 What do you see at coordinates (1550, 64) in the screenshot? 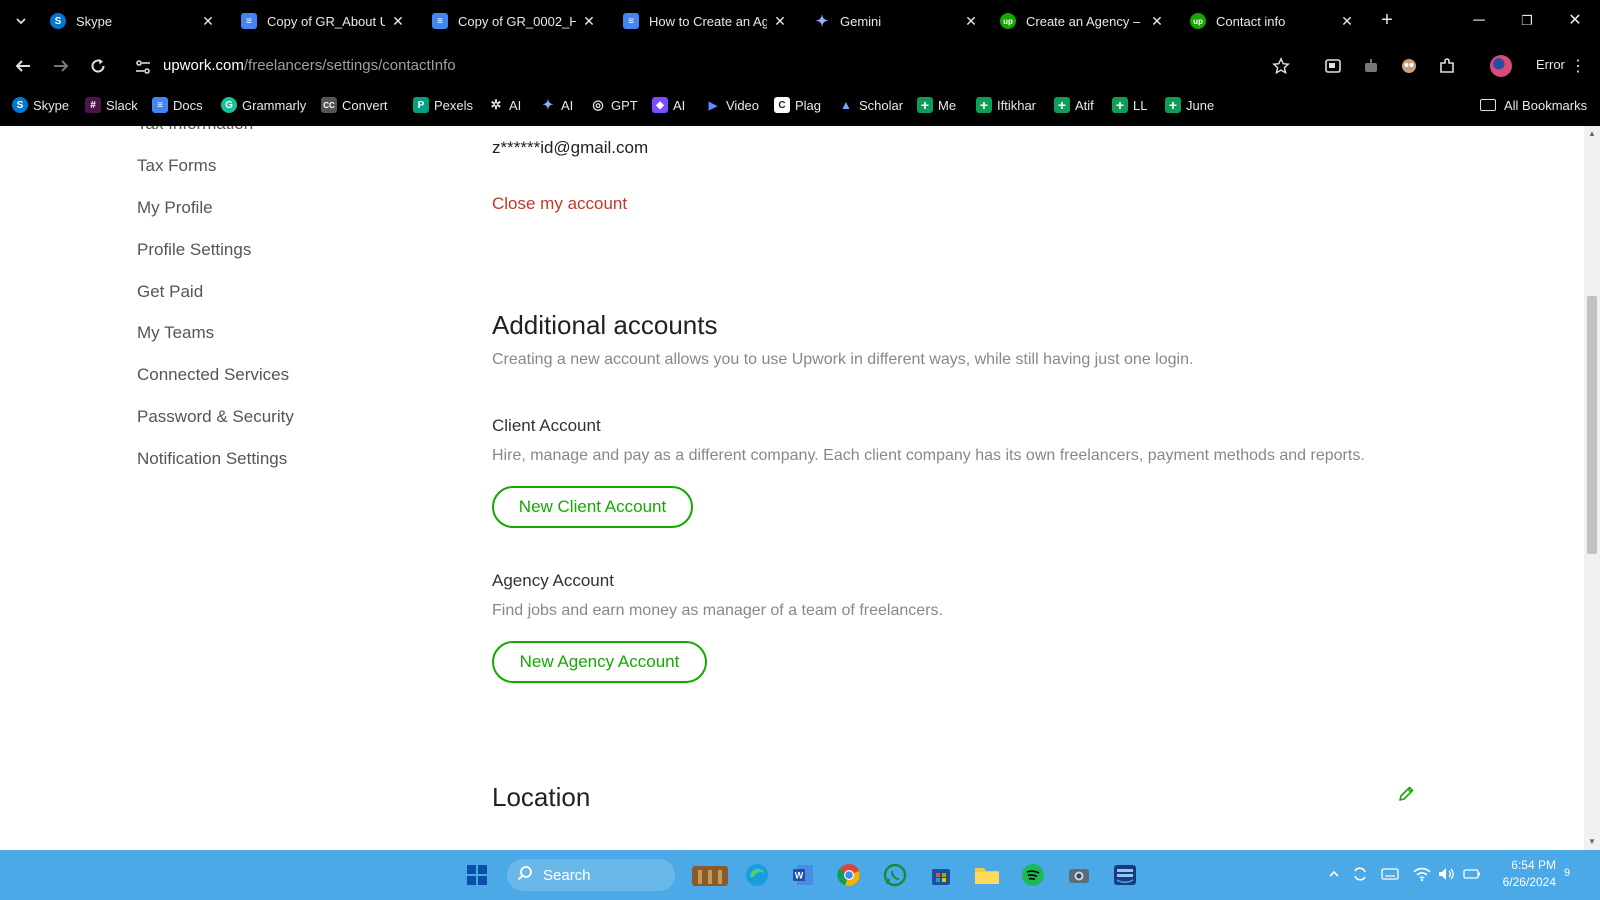
I see `profile-status: Error` at bounding box center [1550, 64].